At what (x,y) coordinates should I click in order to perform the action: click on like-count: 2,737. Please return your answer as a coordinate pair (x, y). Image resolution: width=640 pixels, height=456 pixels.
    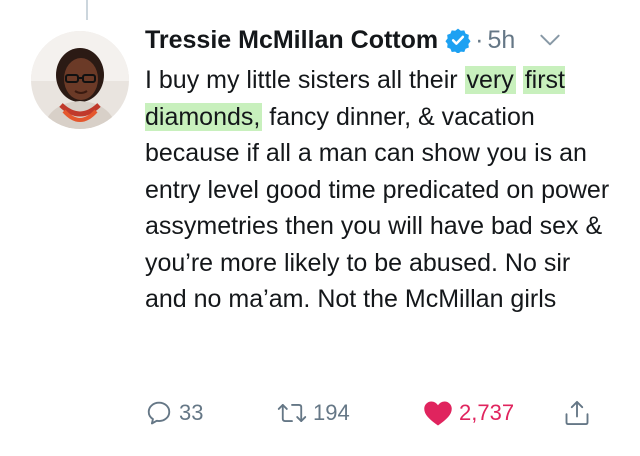
    Looking at the image, I should click on (487, 412).